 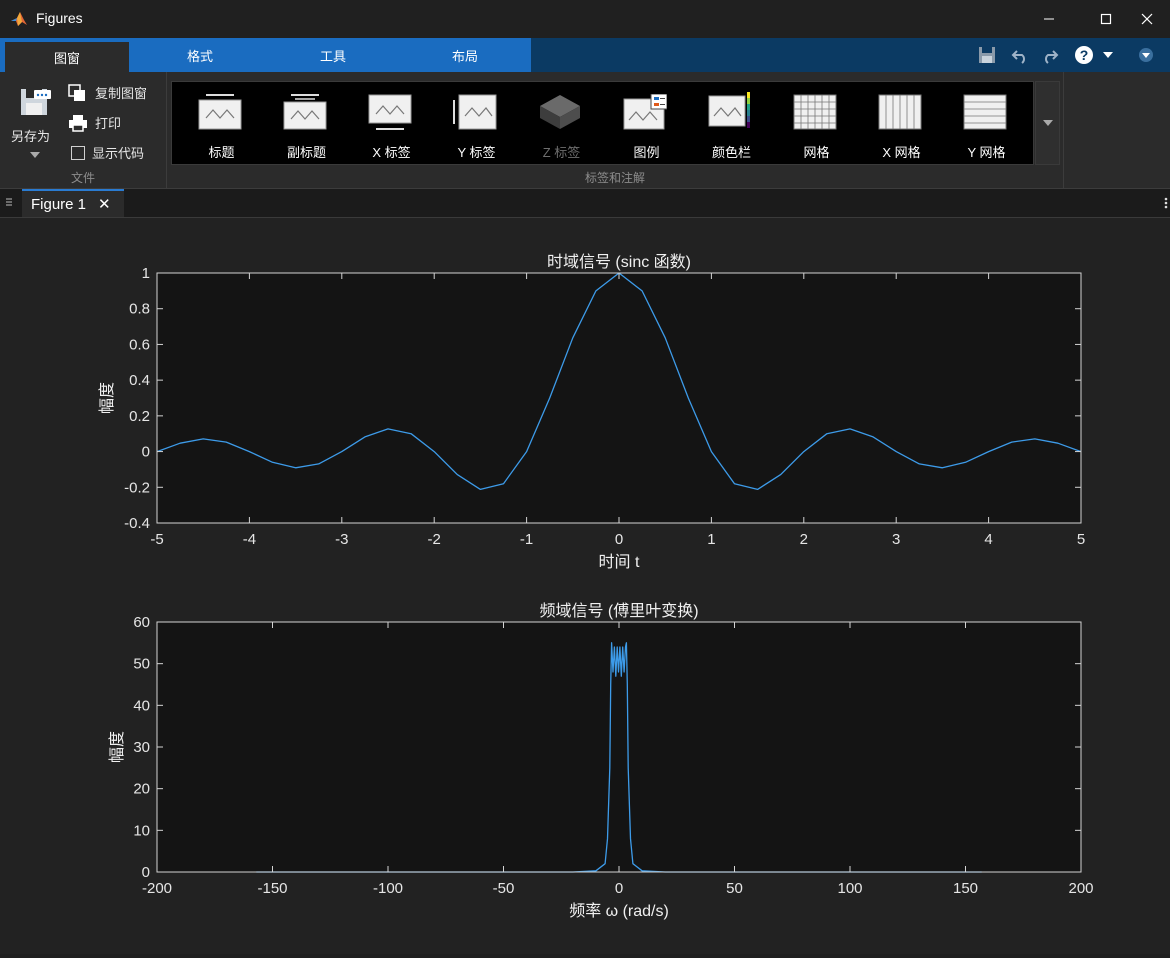 I want to click on legend-icon, so click(x=645, y=112).